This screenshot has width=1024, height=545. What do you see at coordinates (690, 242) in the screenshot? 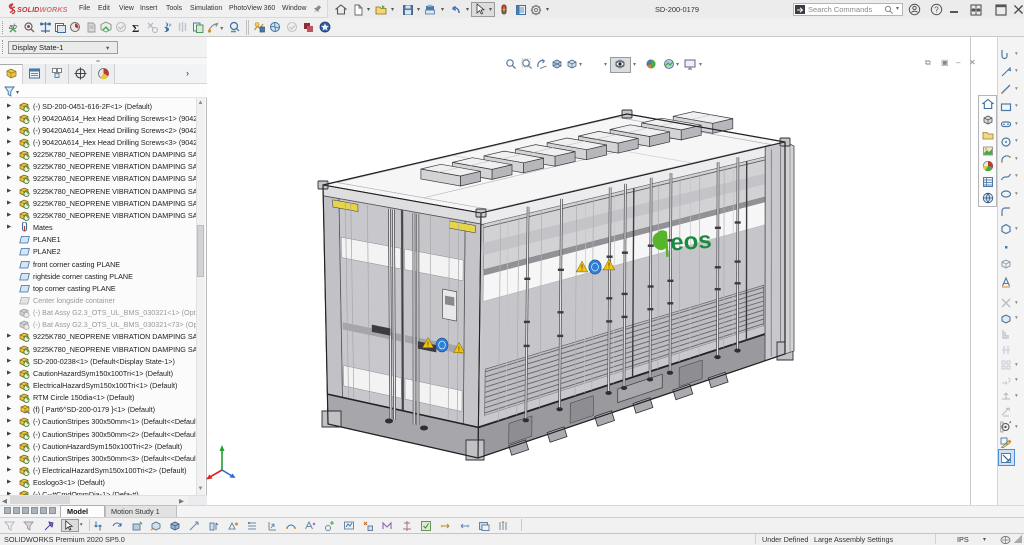
I see `svg-text: eos` at bounding box center [690, 242].